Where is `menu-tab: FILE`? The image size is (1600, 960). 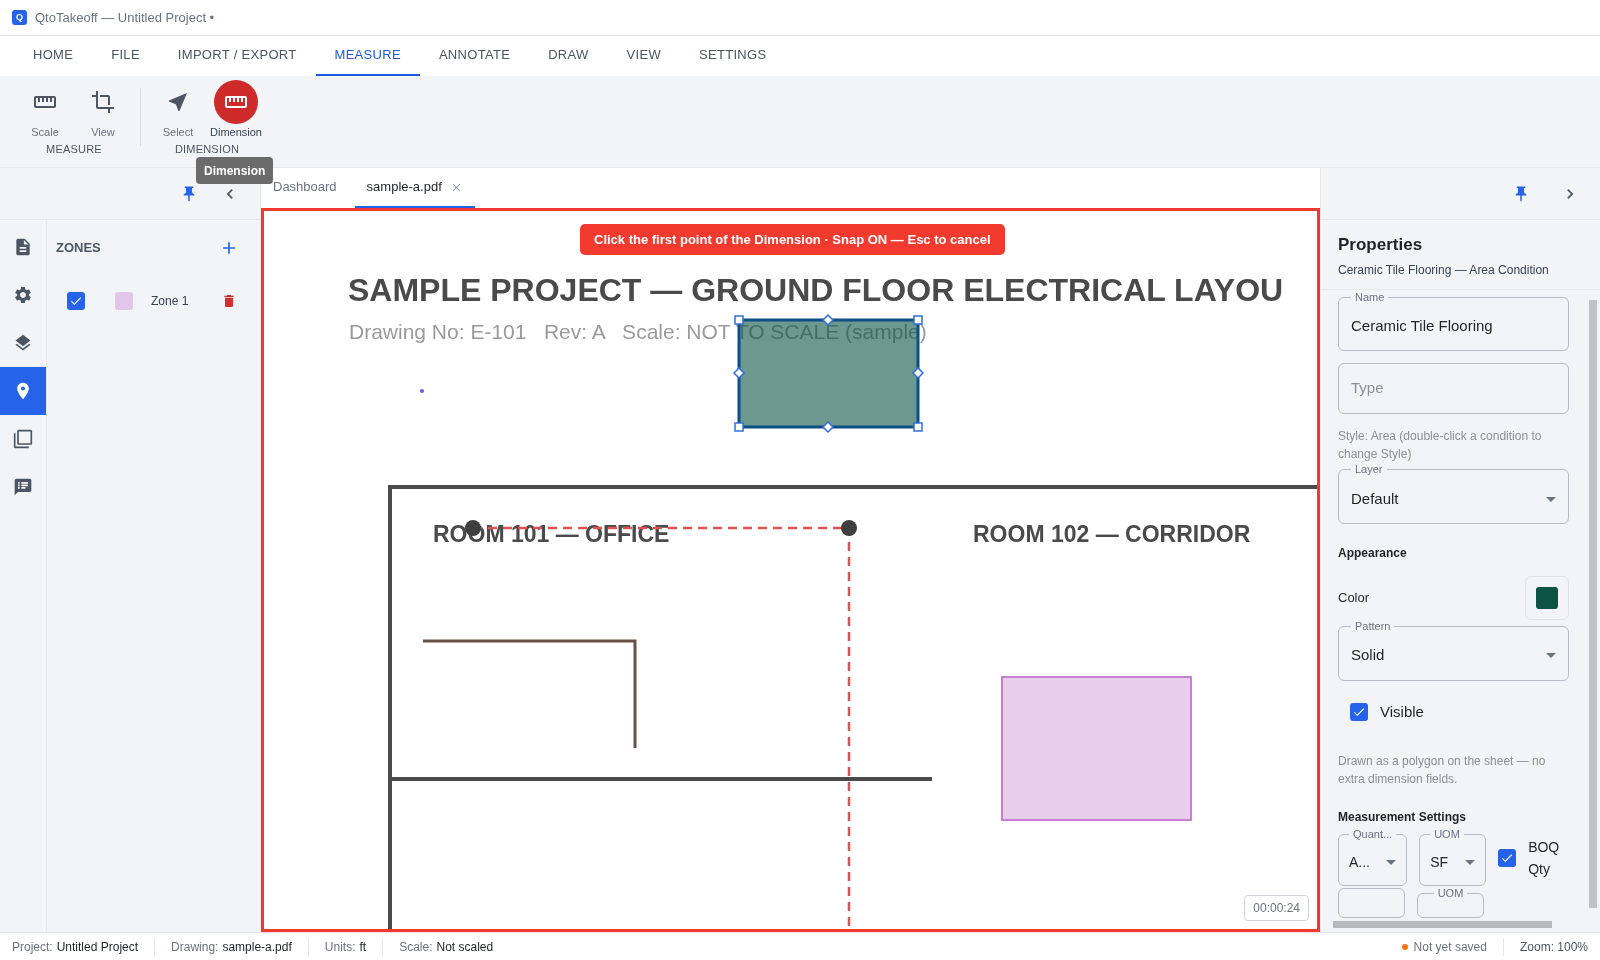 menu-tab: FILE is located at coordinates (125, 56).